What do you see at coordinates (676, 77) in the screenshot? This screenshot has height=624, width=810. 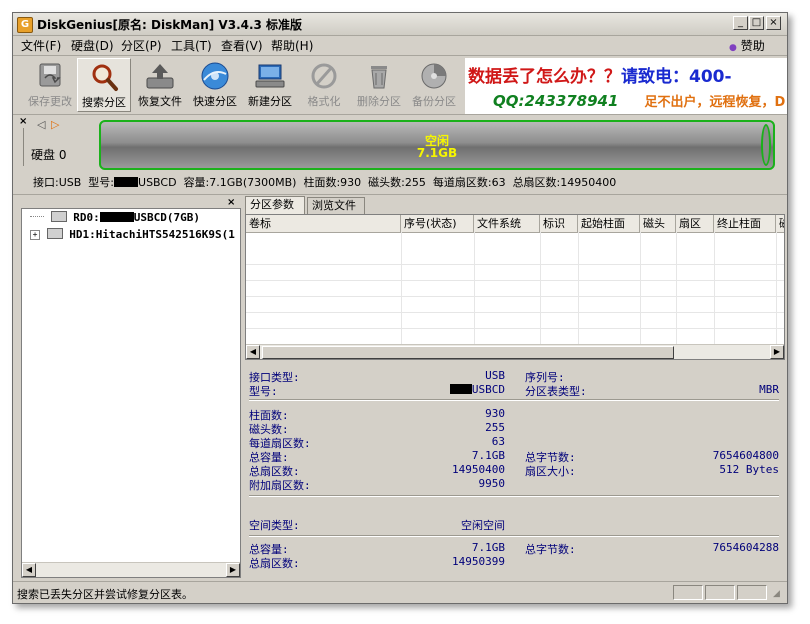 I see `ad-line-1-phone: 请致电：400-` at bounding box center [676, 77].